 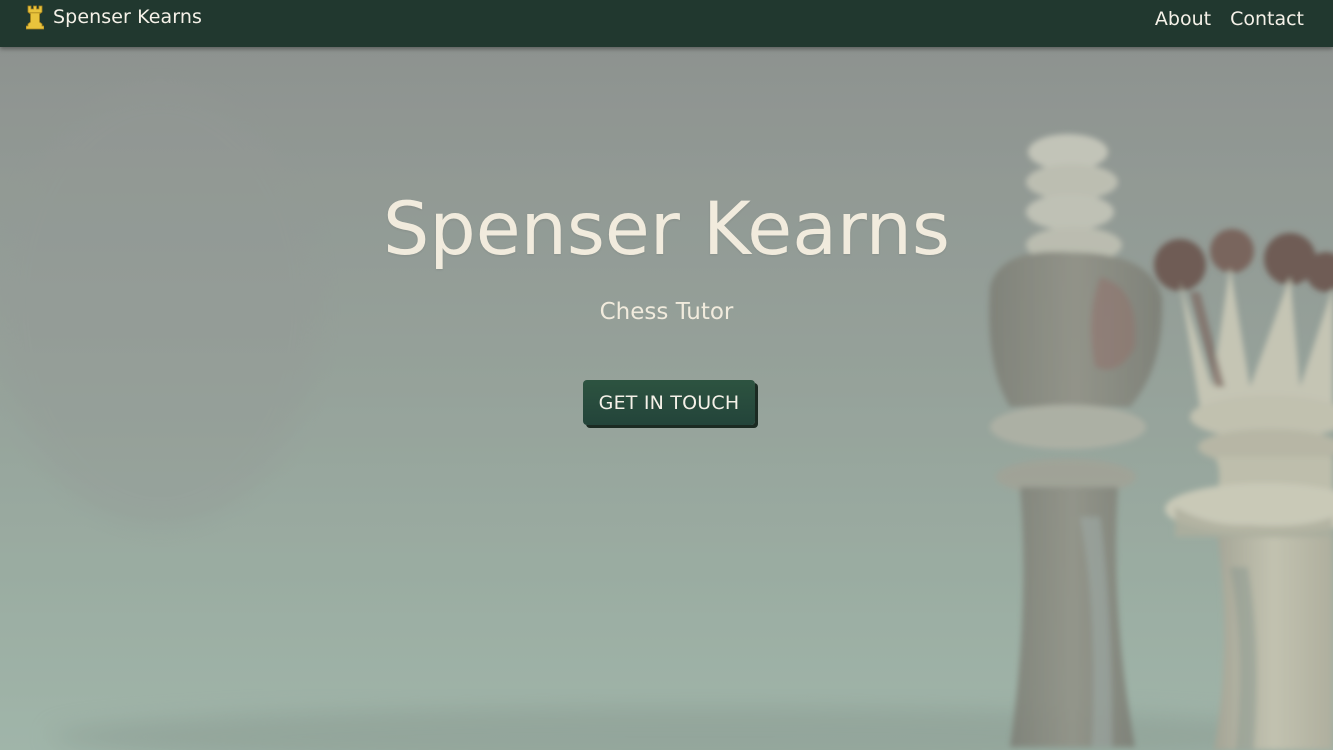 I want to click on nav-link-about: About, so click(x=1183, y=19).